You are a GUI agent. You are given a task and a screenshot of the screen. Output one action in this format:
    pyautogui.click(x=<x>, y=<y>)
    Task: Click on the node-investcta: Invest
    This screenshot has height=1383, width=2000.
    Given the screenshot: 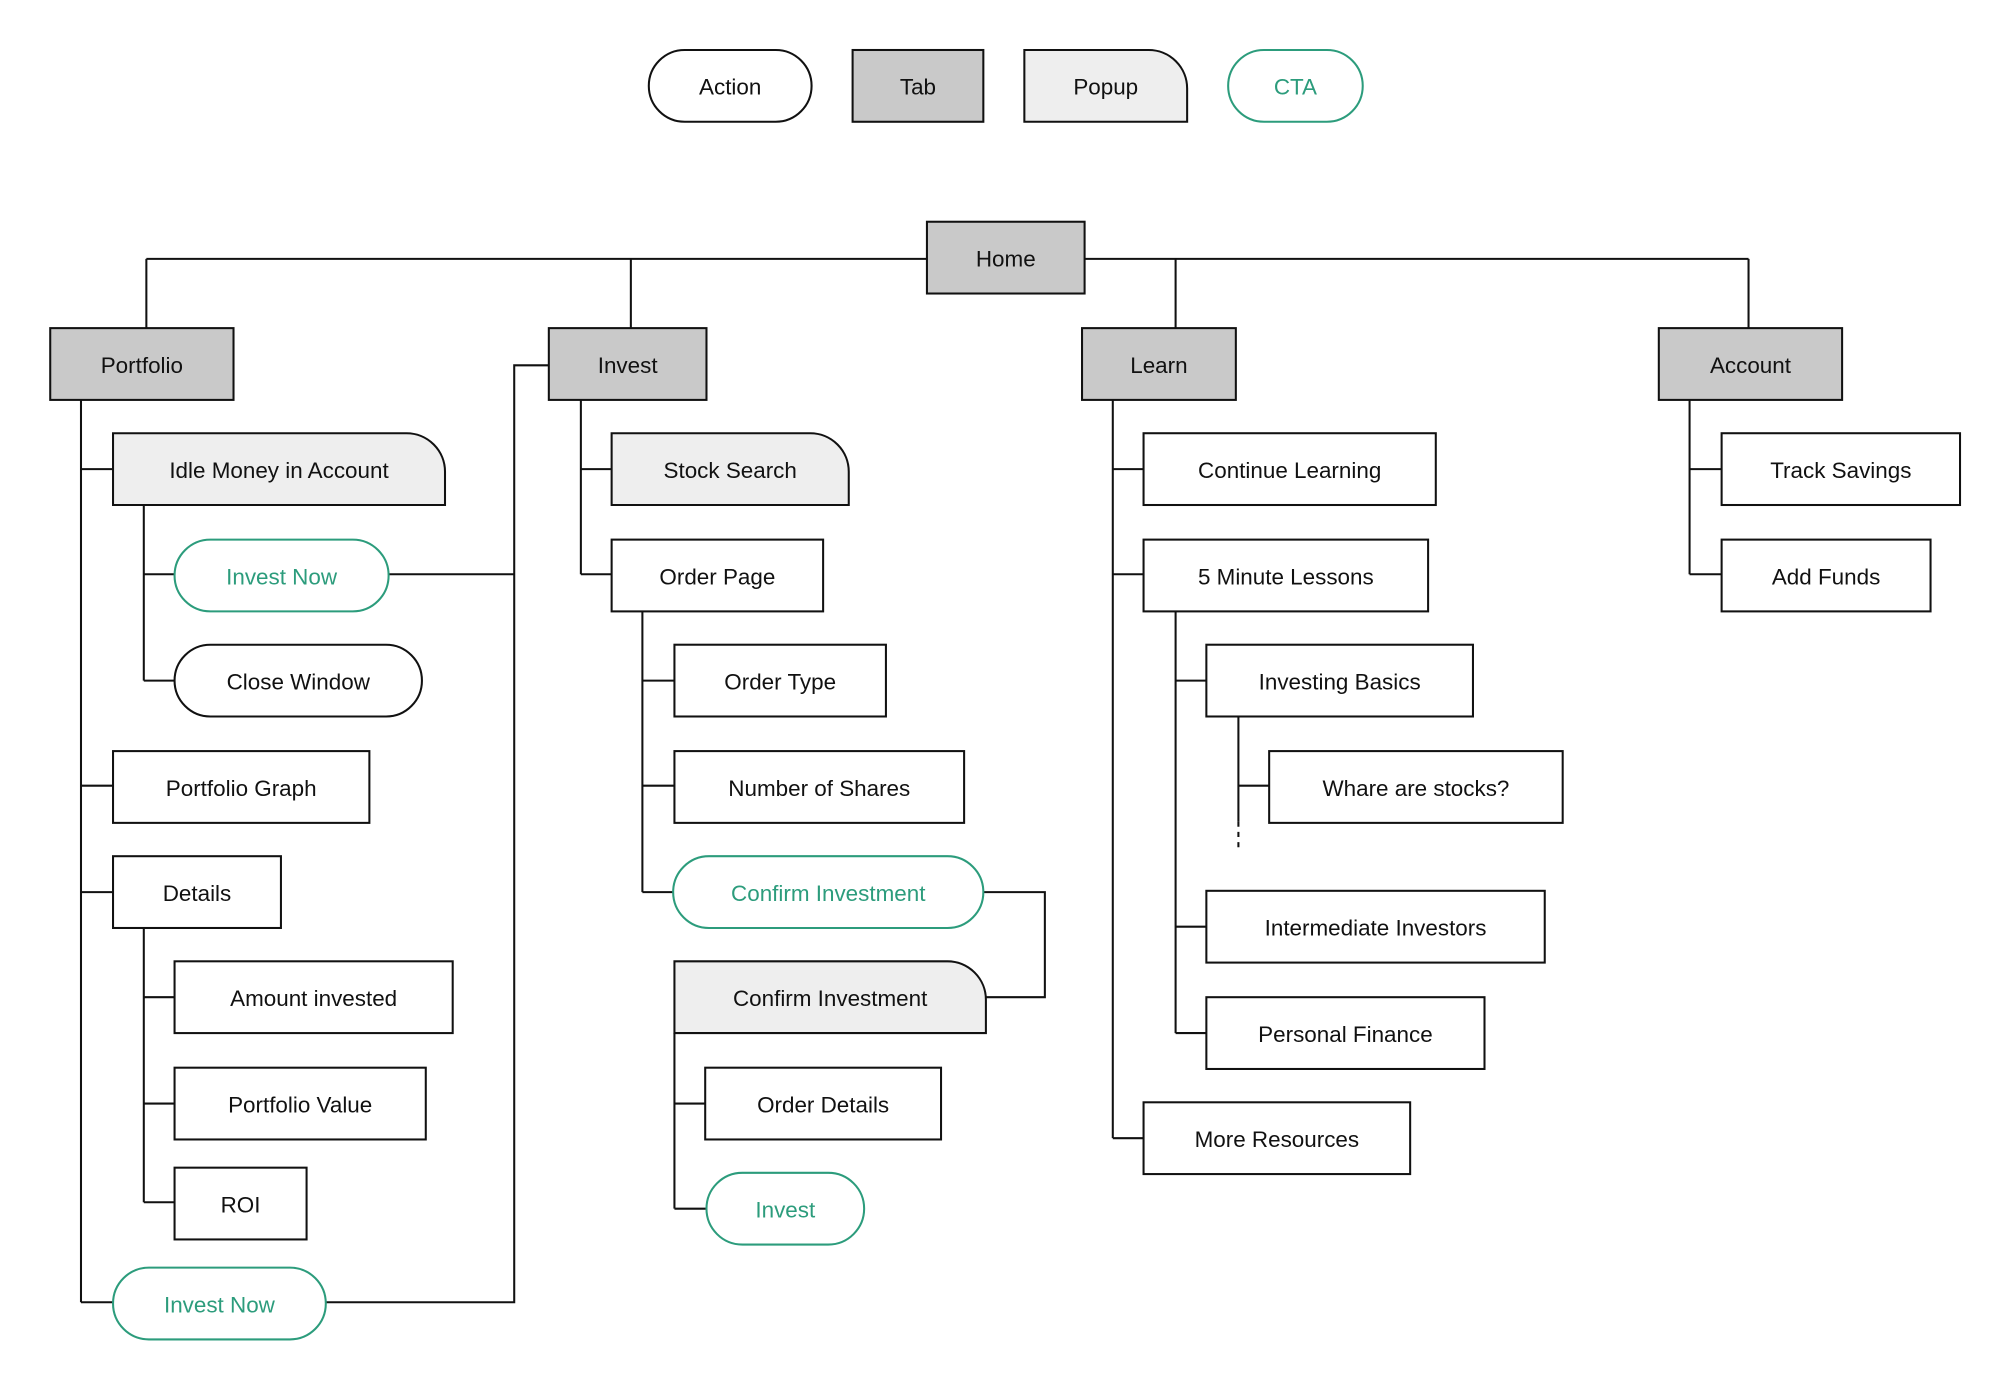 What is the action you would take?
    pyautogui.click(x=785, y=1208)
    